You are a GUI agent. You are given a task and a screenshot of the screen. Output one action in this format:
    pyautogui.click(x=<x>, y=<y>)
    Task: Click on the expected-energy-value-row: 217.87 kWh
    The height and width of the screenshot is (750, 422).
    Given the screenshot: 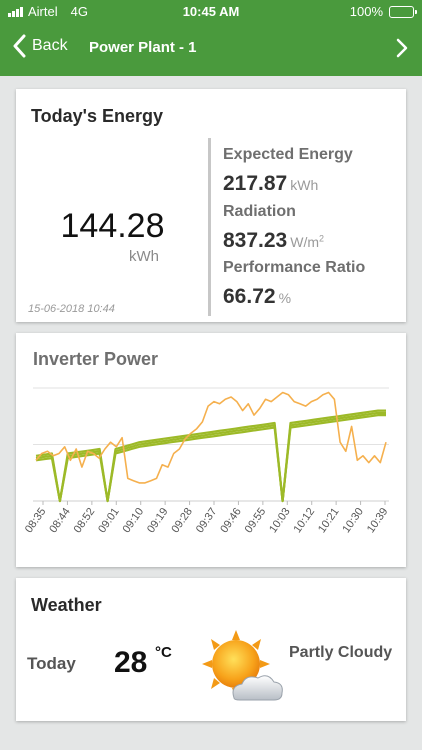 What is the action you would take?
    pyautogui.click(x=270, y=184)
    